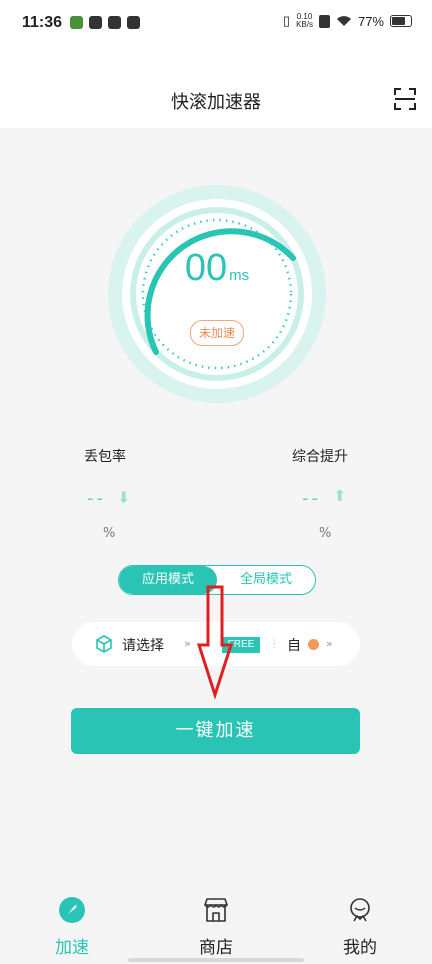 This screenshot has width=432, height=964. I want to click on battery-percent: 77%, so click(370, 21).